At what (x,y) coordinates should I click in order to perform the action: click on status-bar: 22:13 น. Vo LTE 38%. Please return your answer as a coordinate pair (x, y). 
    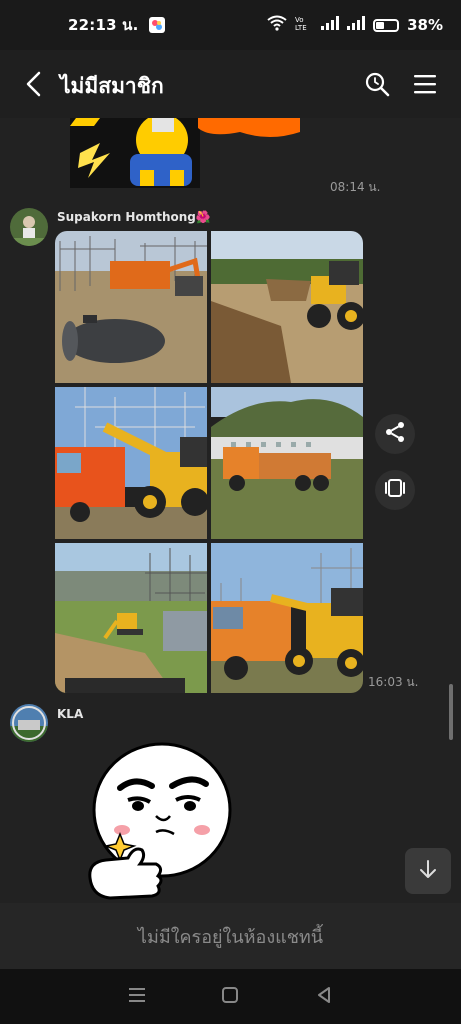
    Looking at the image, I should click on (230, 25).